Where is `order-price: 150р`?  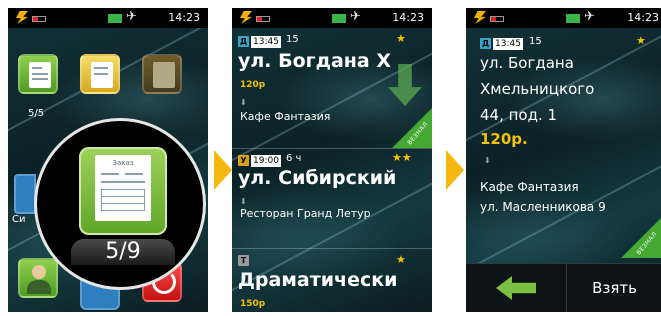 order-price: 150р is located at coordinates (253, 304).